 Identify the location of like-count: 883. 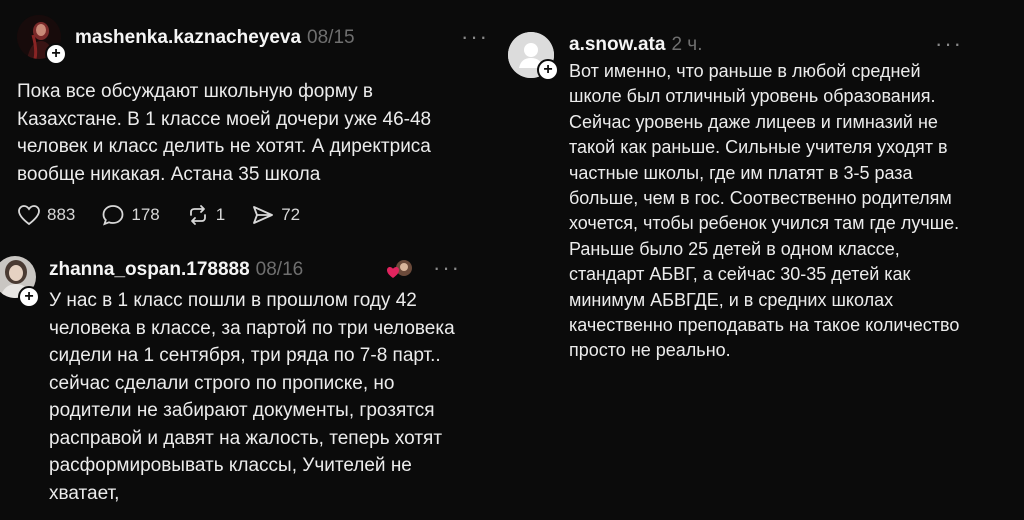
(61, 214).